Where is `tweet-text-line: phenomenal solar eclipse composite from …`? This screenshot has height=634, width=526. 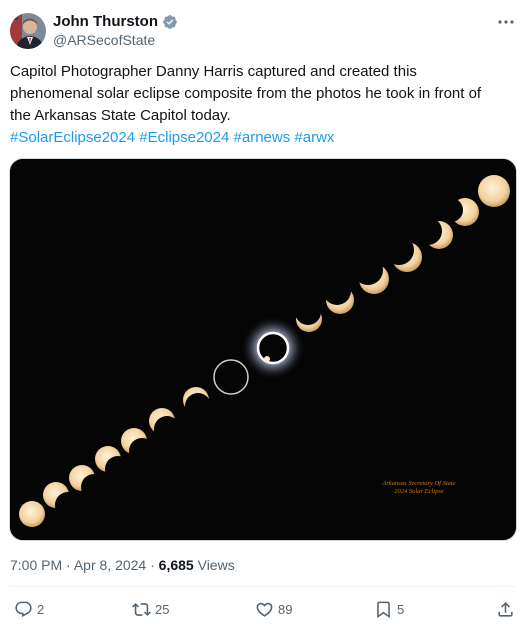 tweet-text-line: phenomenal solar eclipse composite from … is located at coordinates (246, 93).